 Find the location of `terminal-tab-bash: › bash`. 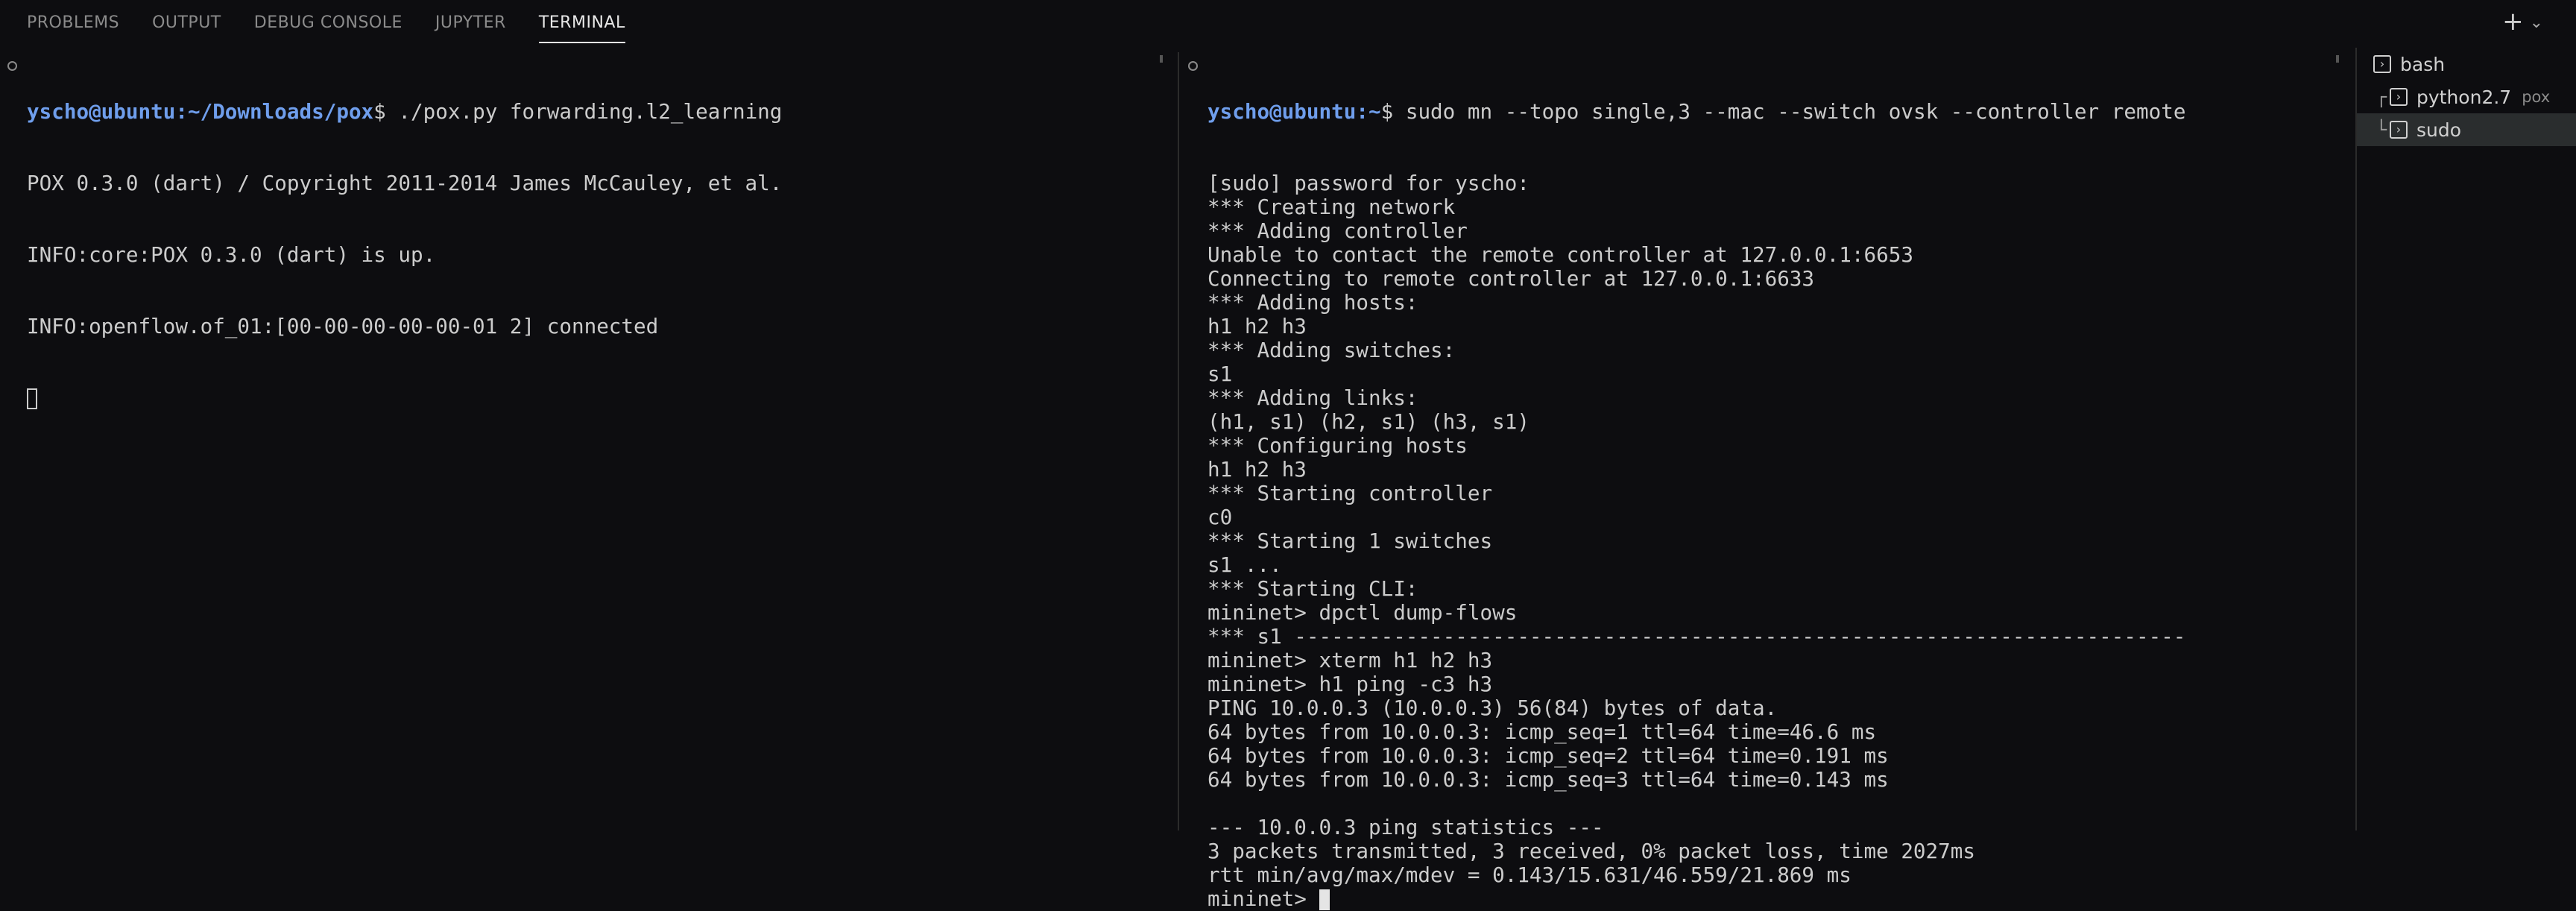

terminal-tab-bash: › bash is located at coordinates (2466, 64).